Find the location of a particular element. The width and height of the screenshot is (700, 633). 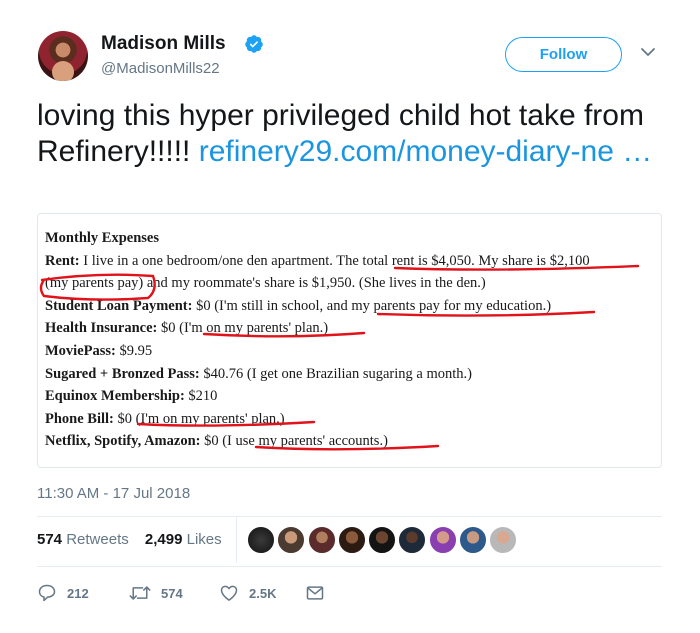

author-name: Madison Mills is located at coordinates (163, 44).